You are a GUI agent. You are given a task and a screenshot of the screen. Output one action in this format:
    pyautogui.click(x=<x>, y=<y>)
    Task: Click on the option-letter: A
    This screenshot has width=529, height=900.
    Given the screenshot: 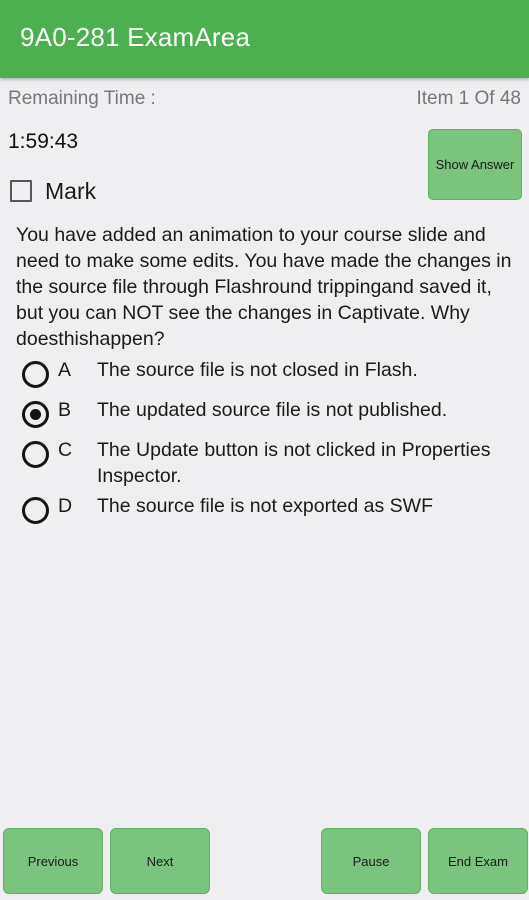 What is the action you would take?
    pyautogui.click(x=65, y=370)
    